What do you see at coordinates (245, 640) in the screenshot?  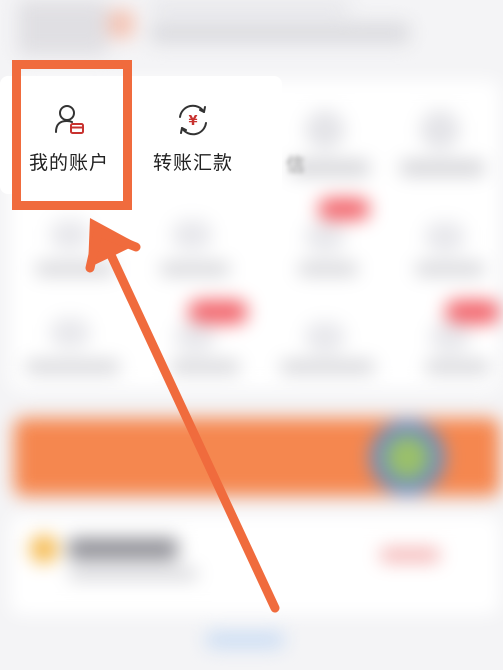 I see `bottom-tab-indicator` at bounding box center [245, 640].